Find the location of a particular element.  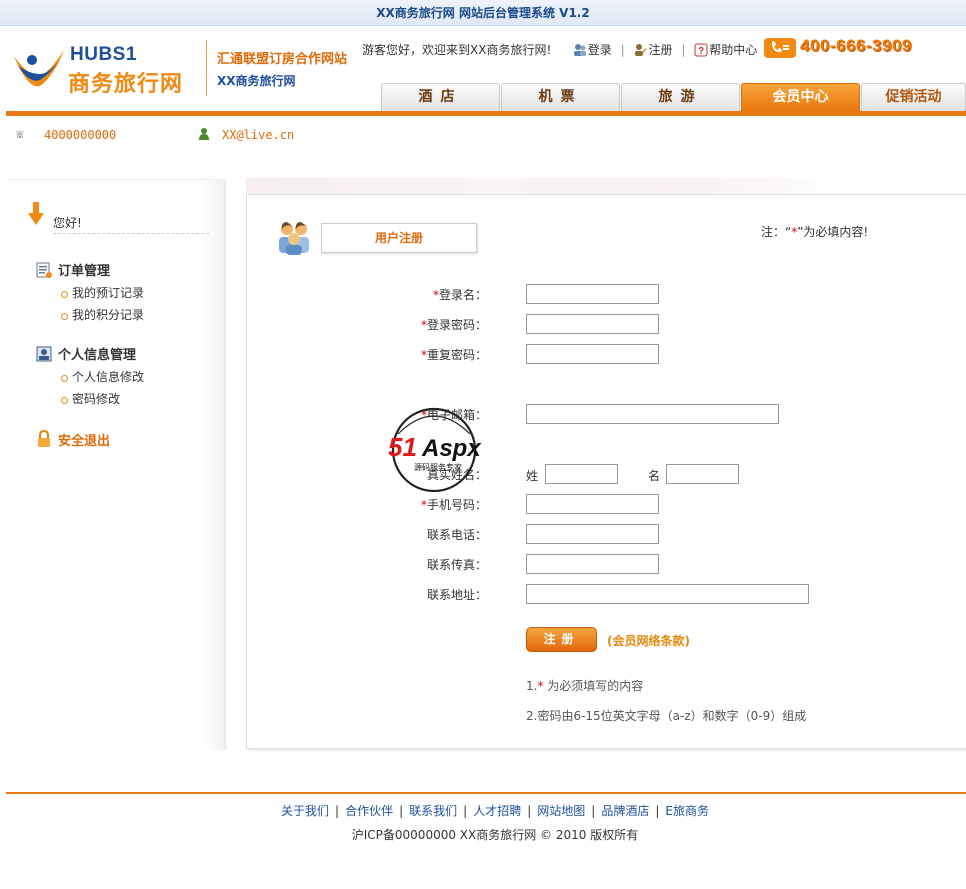

form-row-password-confirm: *重复密码： is located at coordinates (606, 355).